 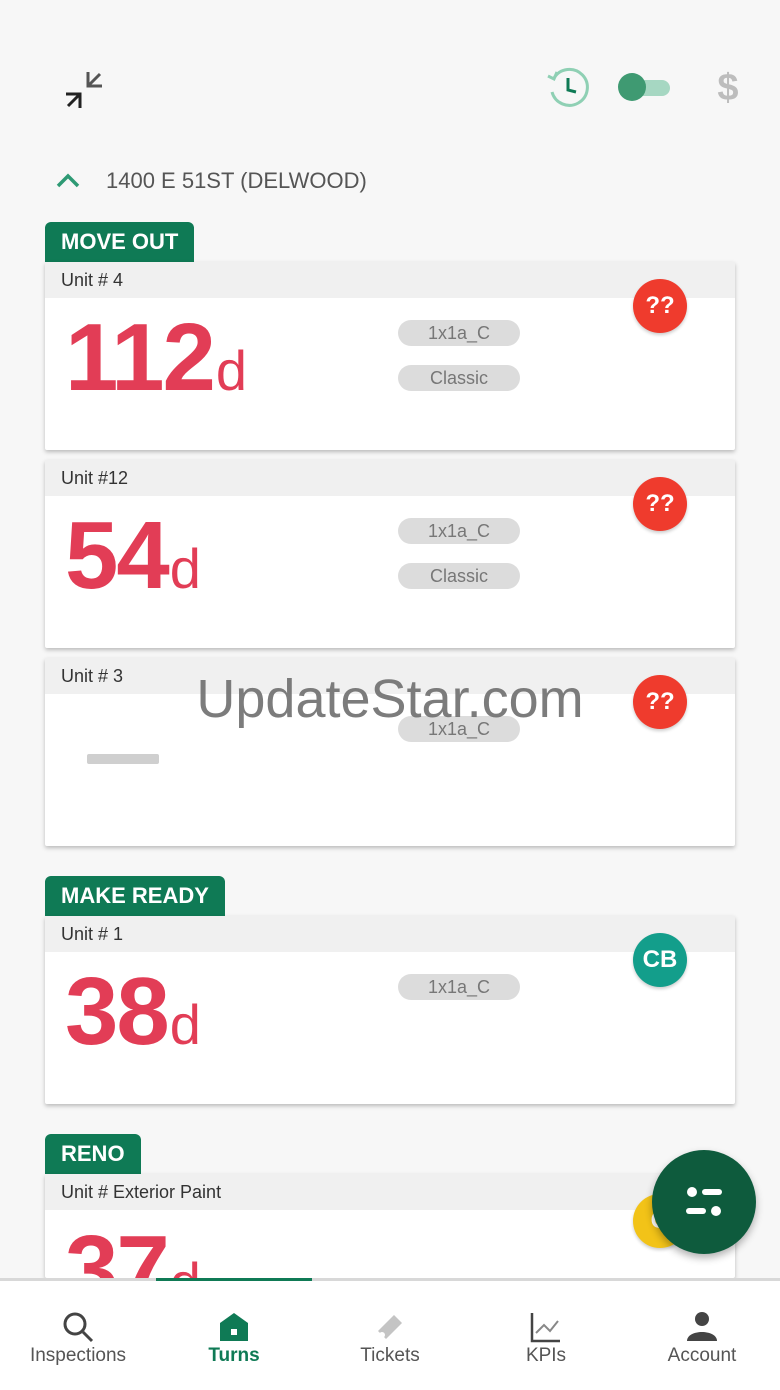 I want to click on chart-line-icon, so click(x=545, y=1328).